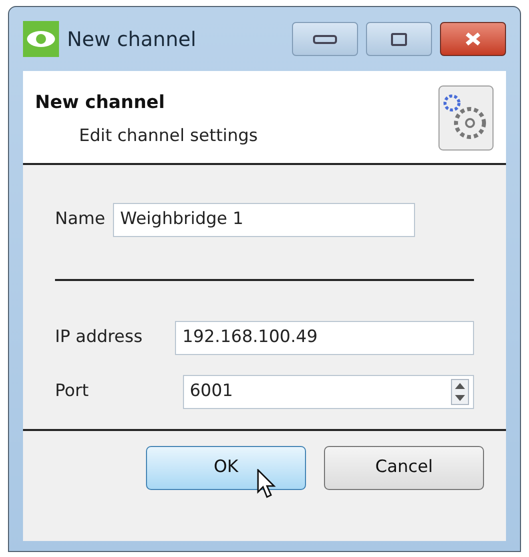 Image resolution: width=529 pixels, height=557 pixels. Describe the element at coordinates (399, 39) in the screenshot. I see `maximize-button` at that location.